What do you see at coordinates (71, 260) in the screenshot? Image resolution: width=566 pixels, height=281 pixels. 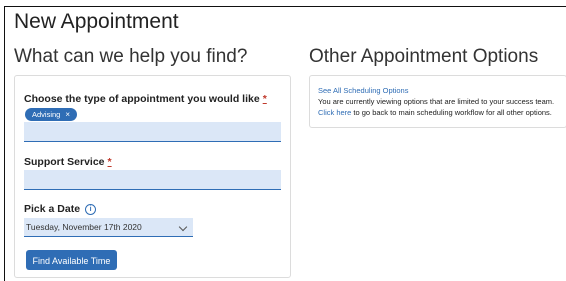 I see `find-available-time-button: Find Available Time` at bounding box center [71, 260].